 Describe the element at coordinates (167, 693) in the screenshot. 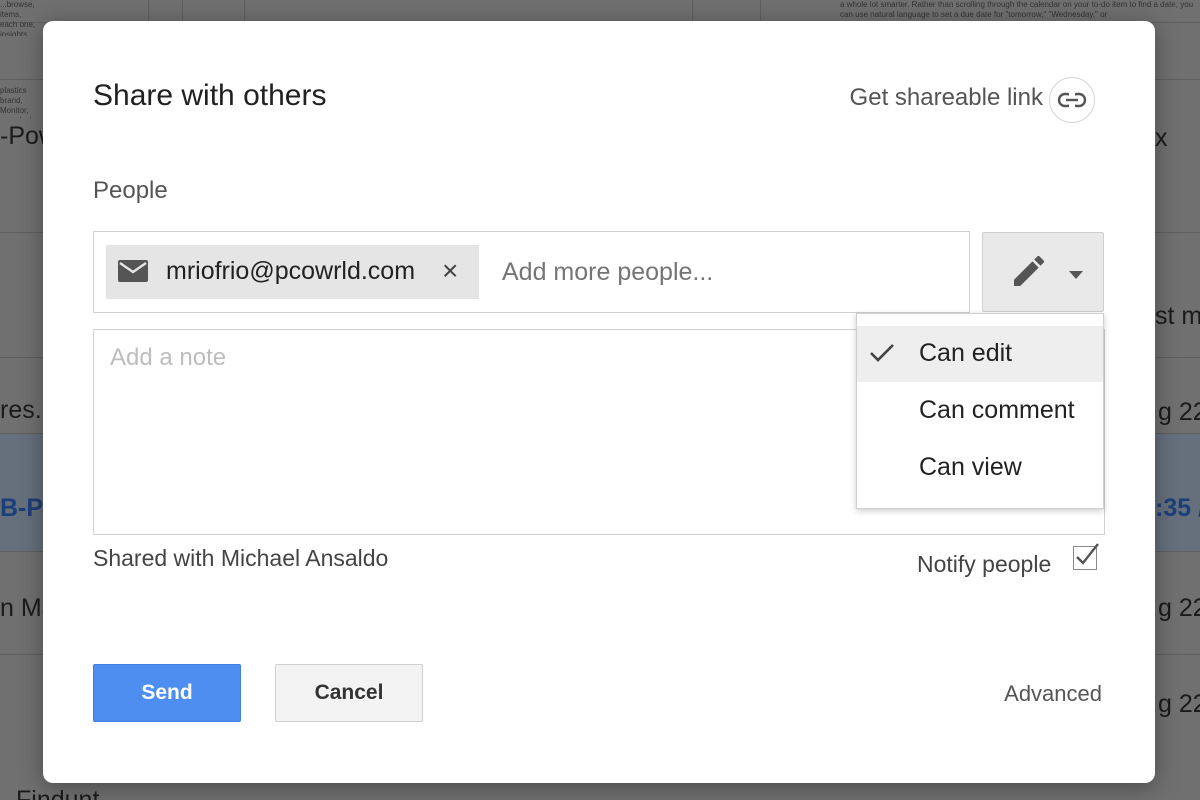

I see `send-button: Send` at that location.